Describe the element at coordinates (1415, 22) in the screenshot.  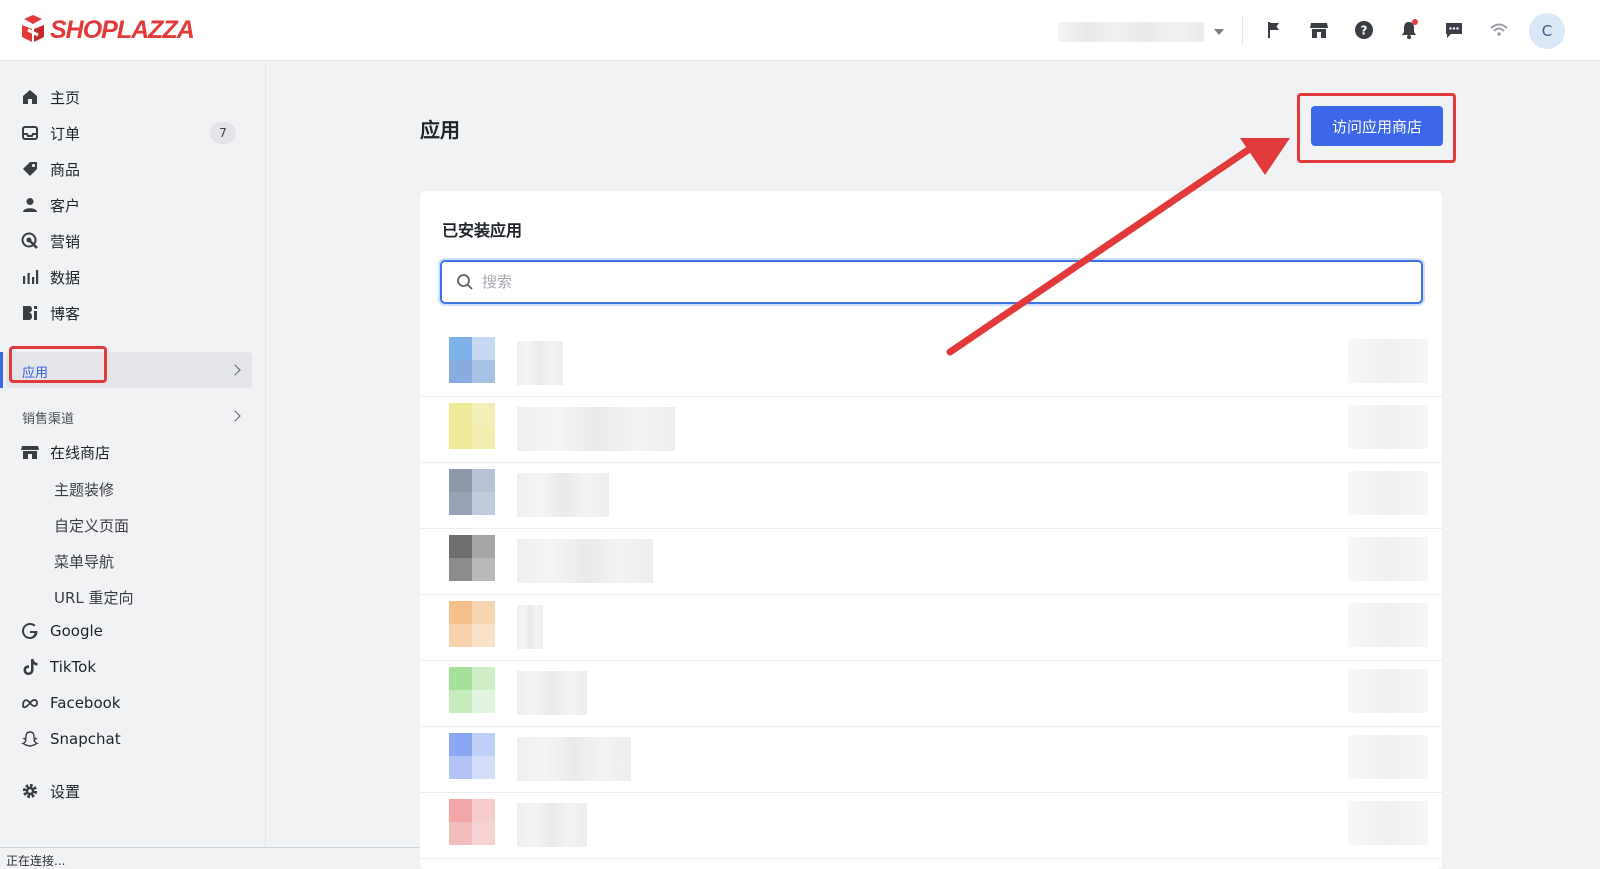
I see `notification-dot` at that location.